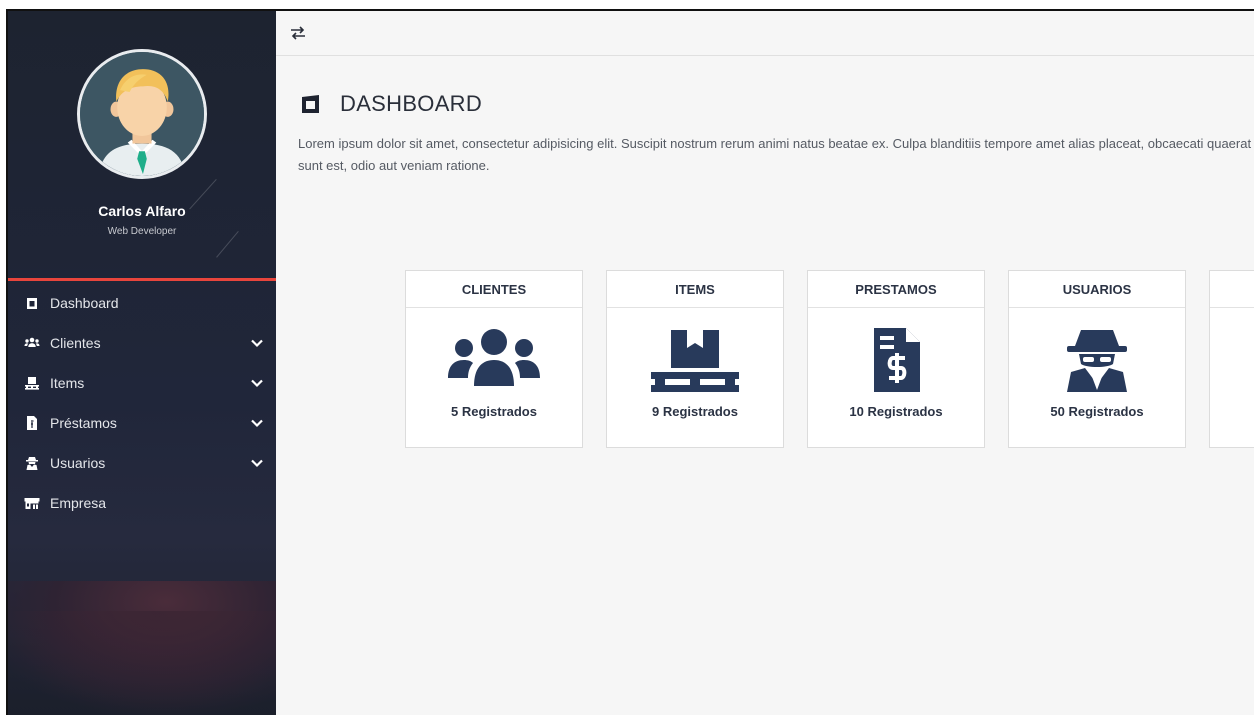  I want to click on tile-usuarios: USUARIOS 50 Registrados, so click(1097, 359).